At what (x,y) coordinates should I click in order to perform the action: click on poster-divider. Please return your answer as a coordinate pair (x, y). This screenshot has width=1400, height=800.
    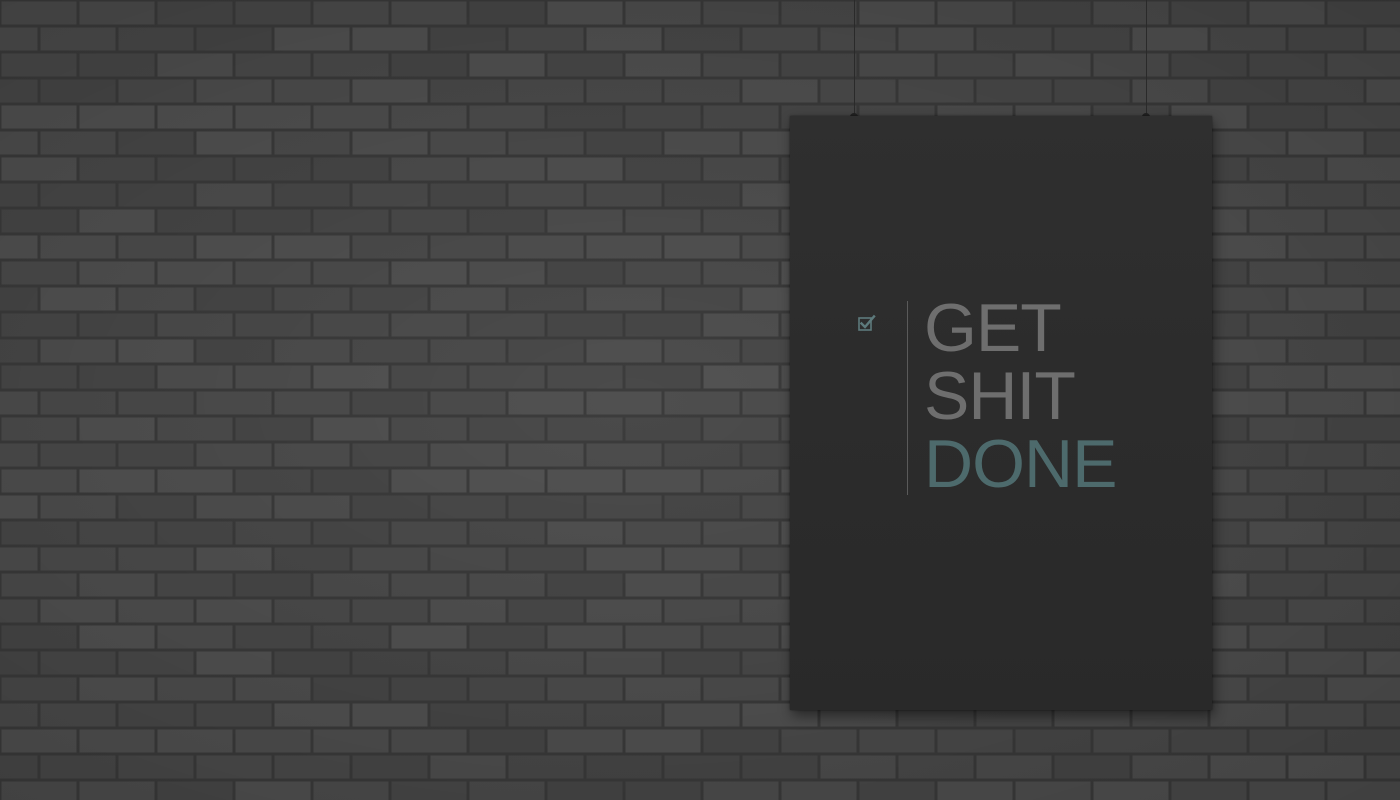
    Looking at the image, I should click on (907, 398).